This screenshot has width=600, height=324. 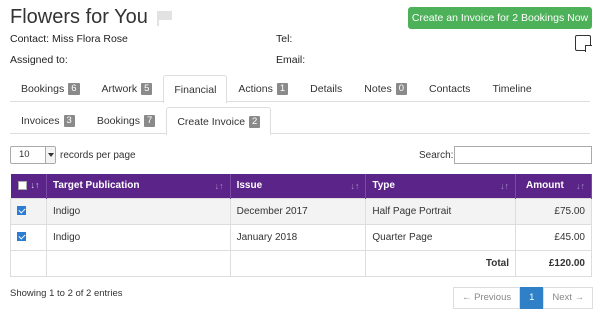 What do you see at coordinates (138, 186) in the screenshot?
I see `col-target-publication: Target Publication ↓↑` at bounding box center [138, 186].